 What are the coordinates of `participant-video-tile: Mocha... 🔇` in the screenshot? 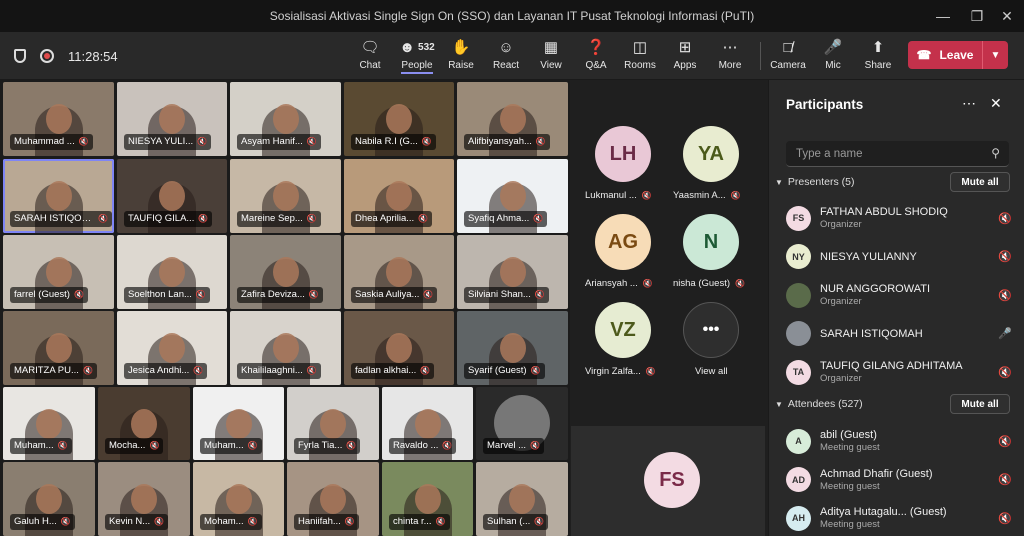 It's located at (144, 423).